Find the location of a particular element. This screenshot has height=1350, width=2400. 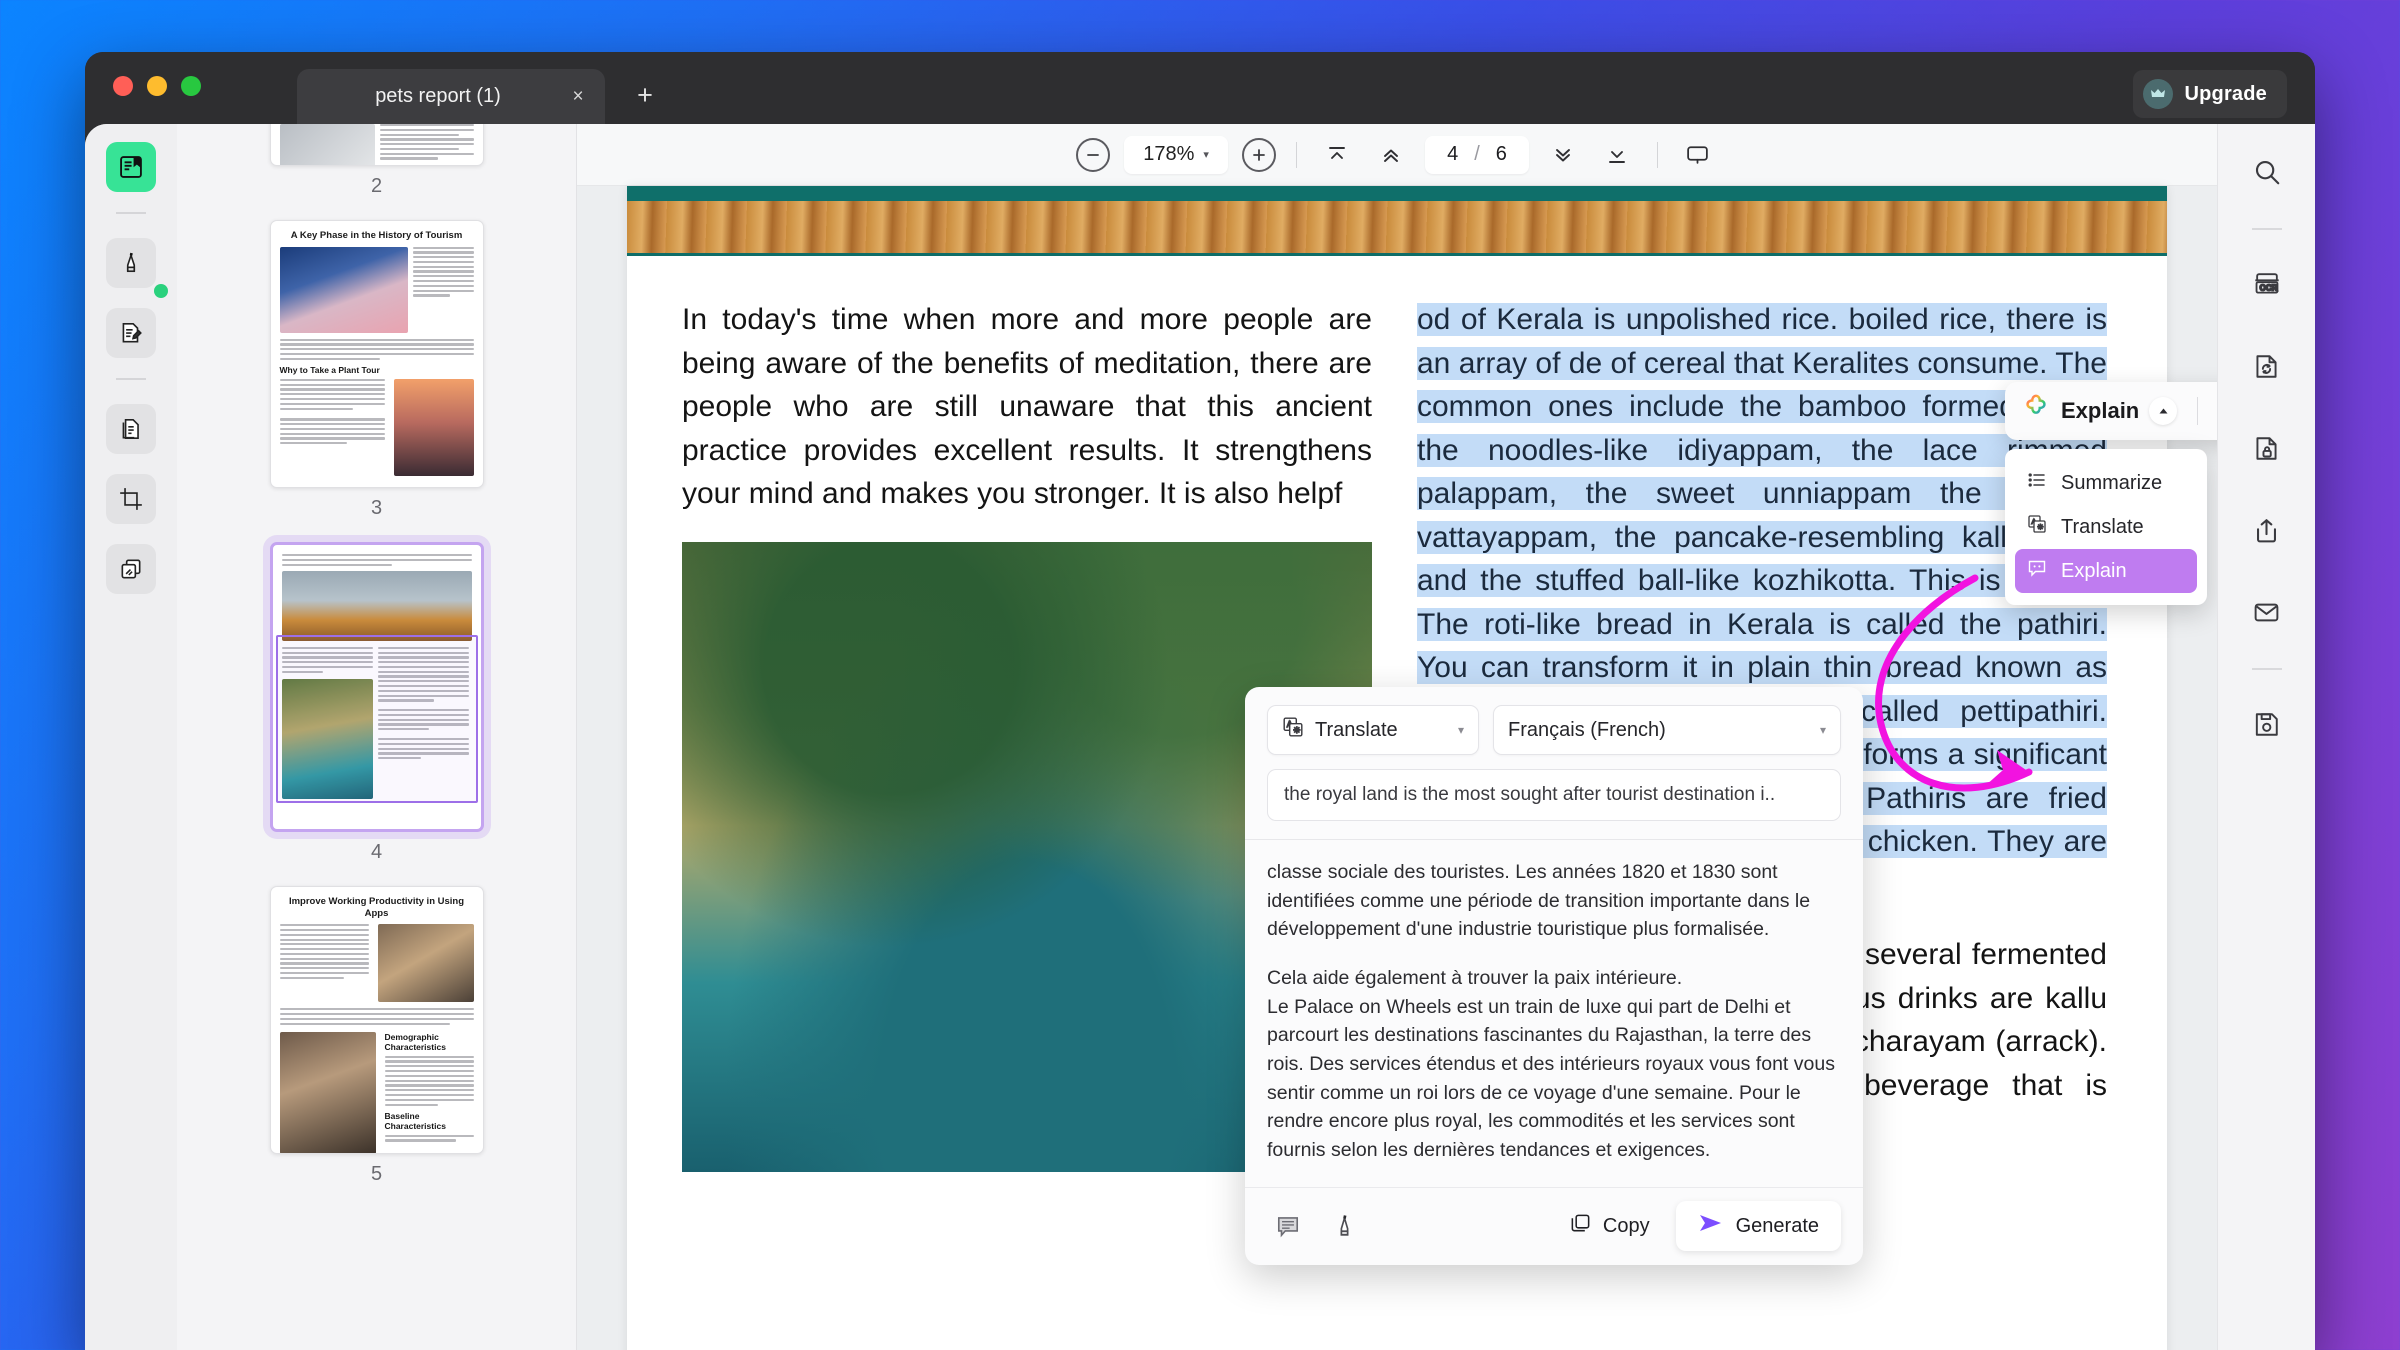

thumbnail-number: 3 is located at coordinates (376, 508).